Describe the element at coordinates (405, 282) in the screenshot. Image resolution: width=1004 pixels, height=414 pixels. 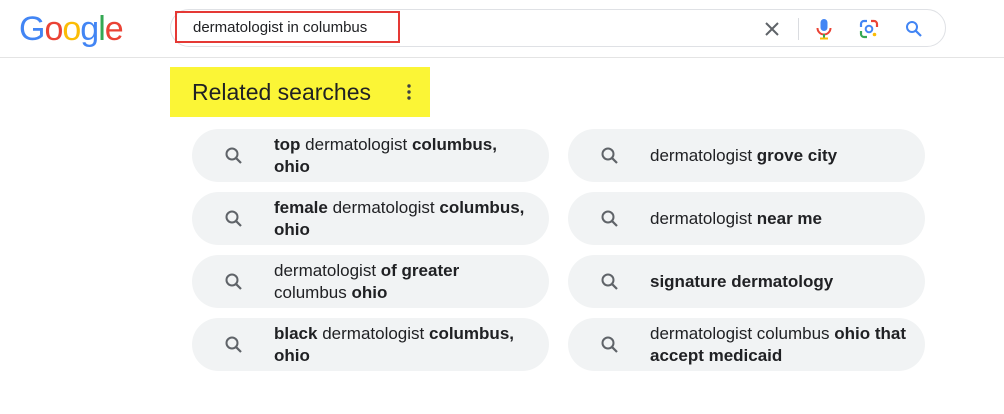
I see `related-search-label: dermatologist of greater columbus ohio` at that location.